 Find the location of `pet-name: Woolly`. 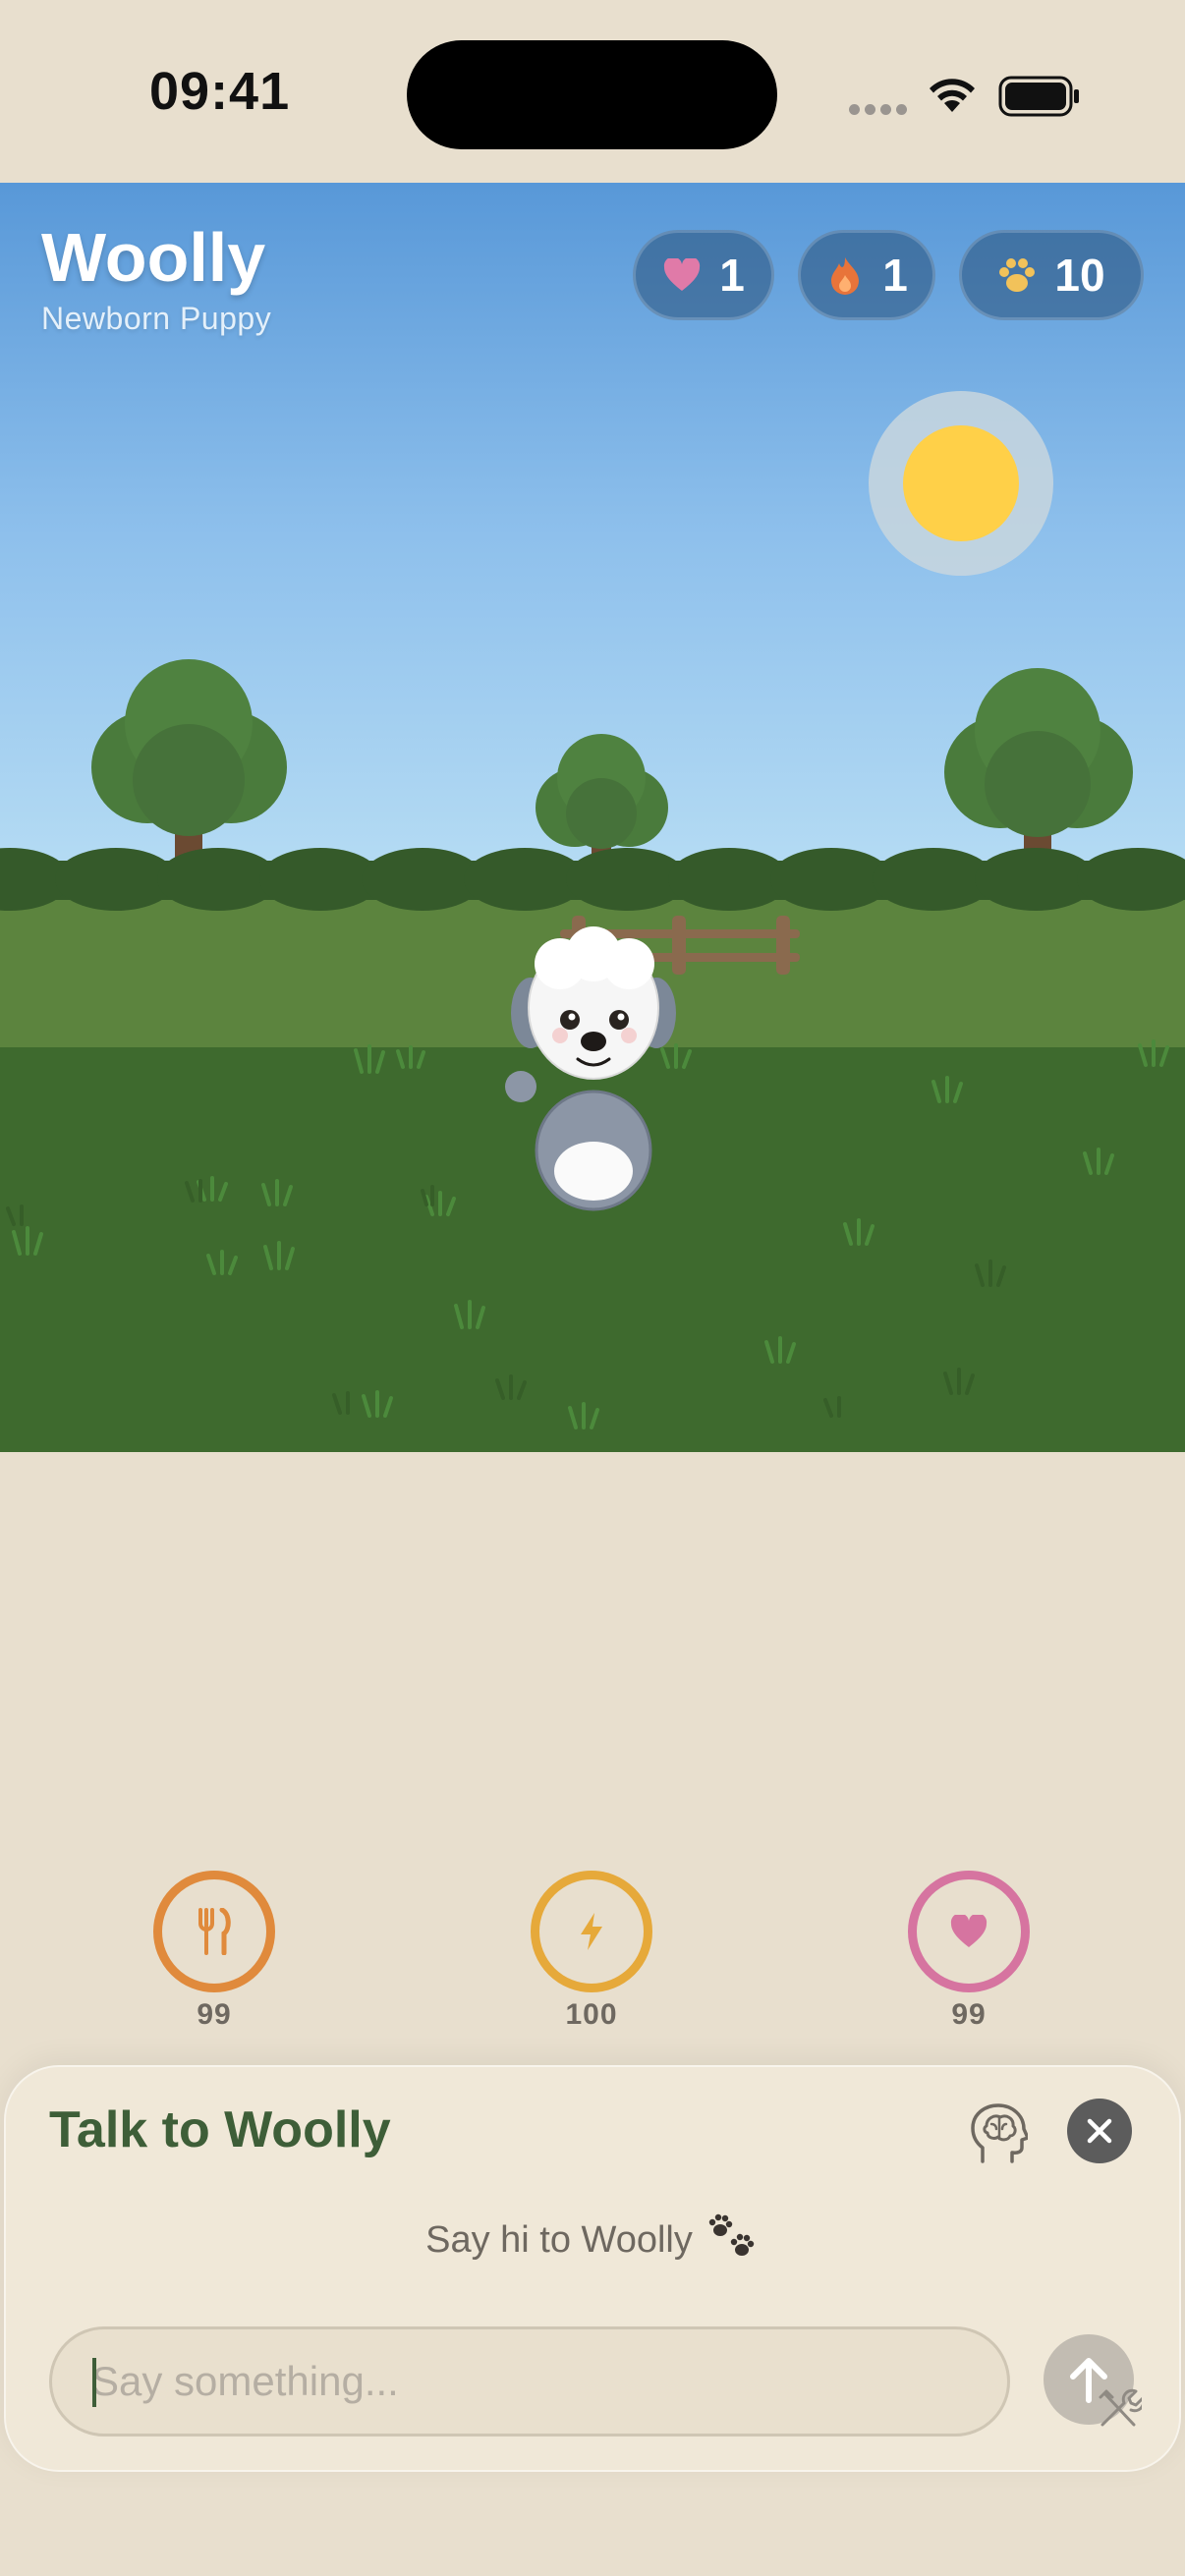

pet-name: Woolly is located at coordinates (153, 257).